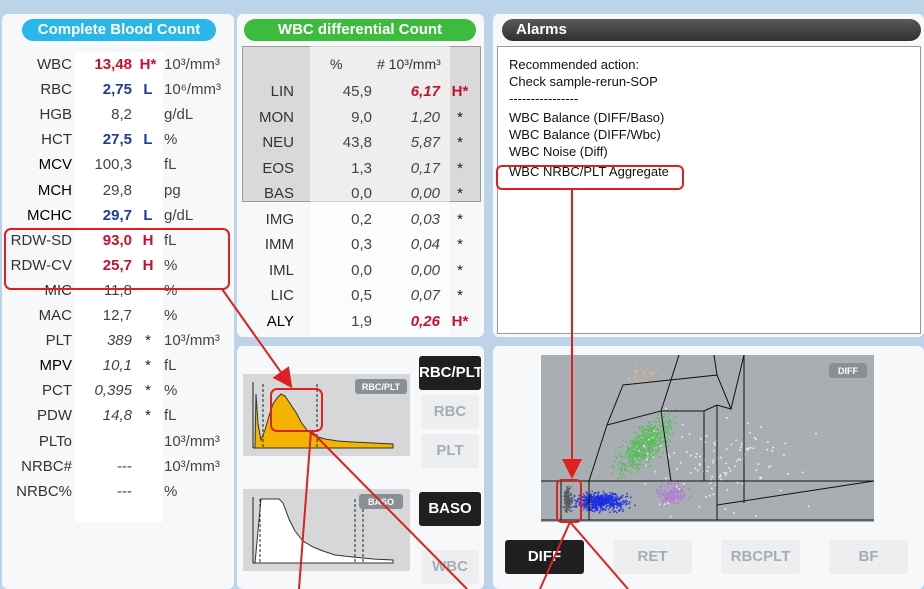 Image resolution: width=924 pixels, height=589 pixels. Describe the element at coordinates (276, 117) in the screenshot. I see `wbc-diff-name: MON` at that location.